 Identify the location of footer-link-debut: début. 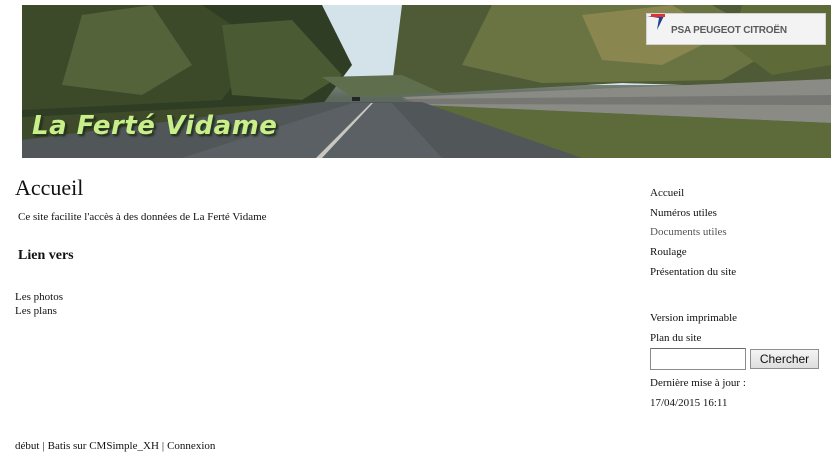
(27, 446).